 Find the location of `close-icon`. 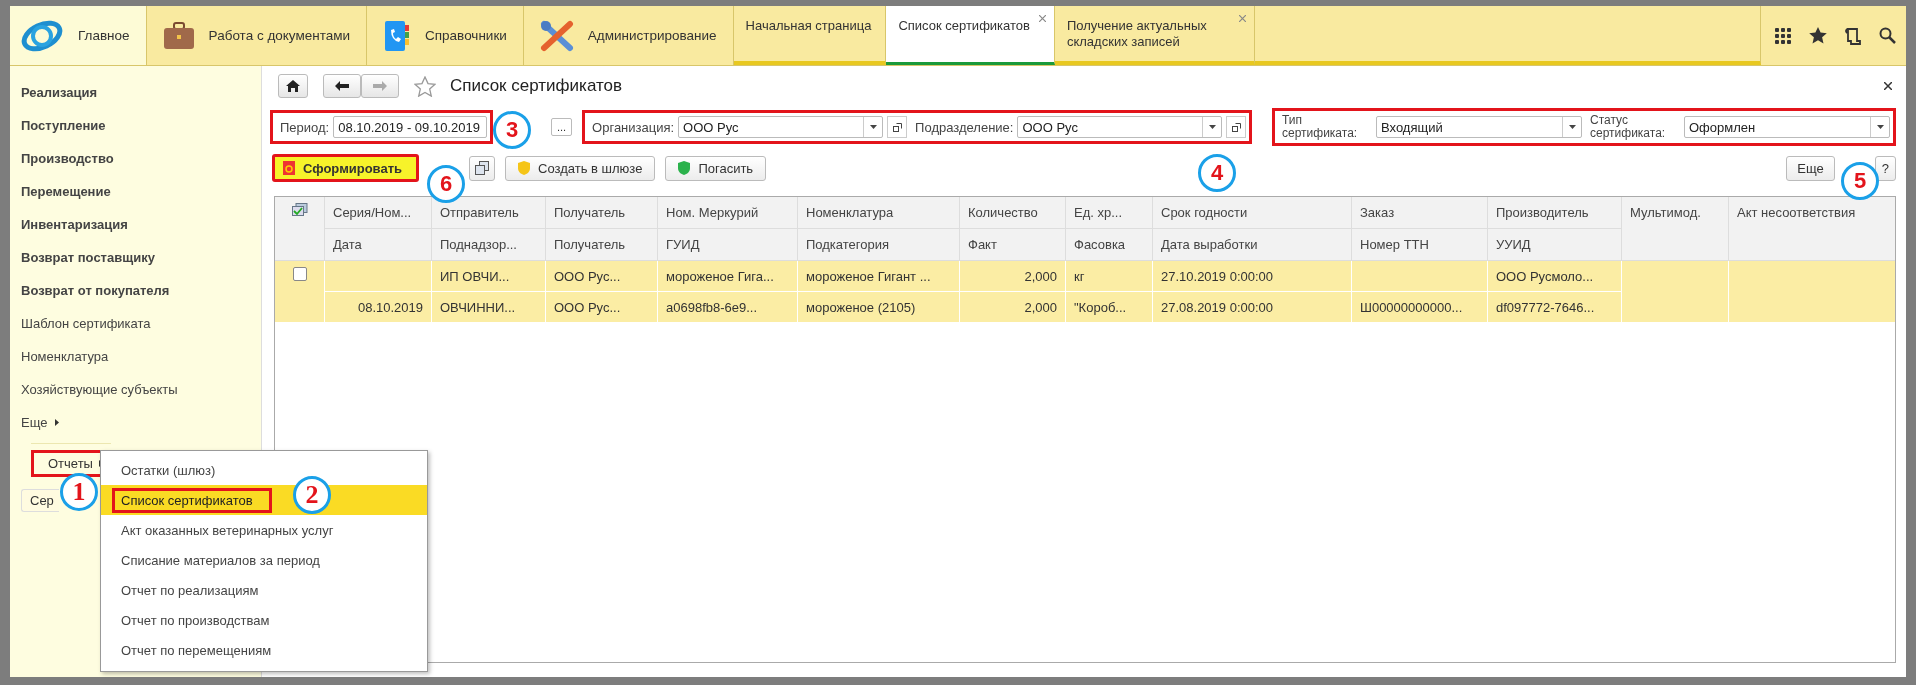

close-icon is located at coordinates (1888, 86).